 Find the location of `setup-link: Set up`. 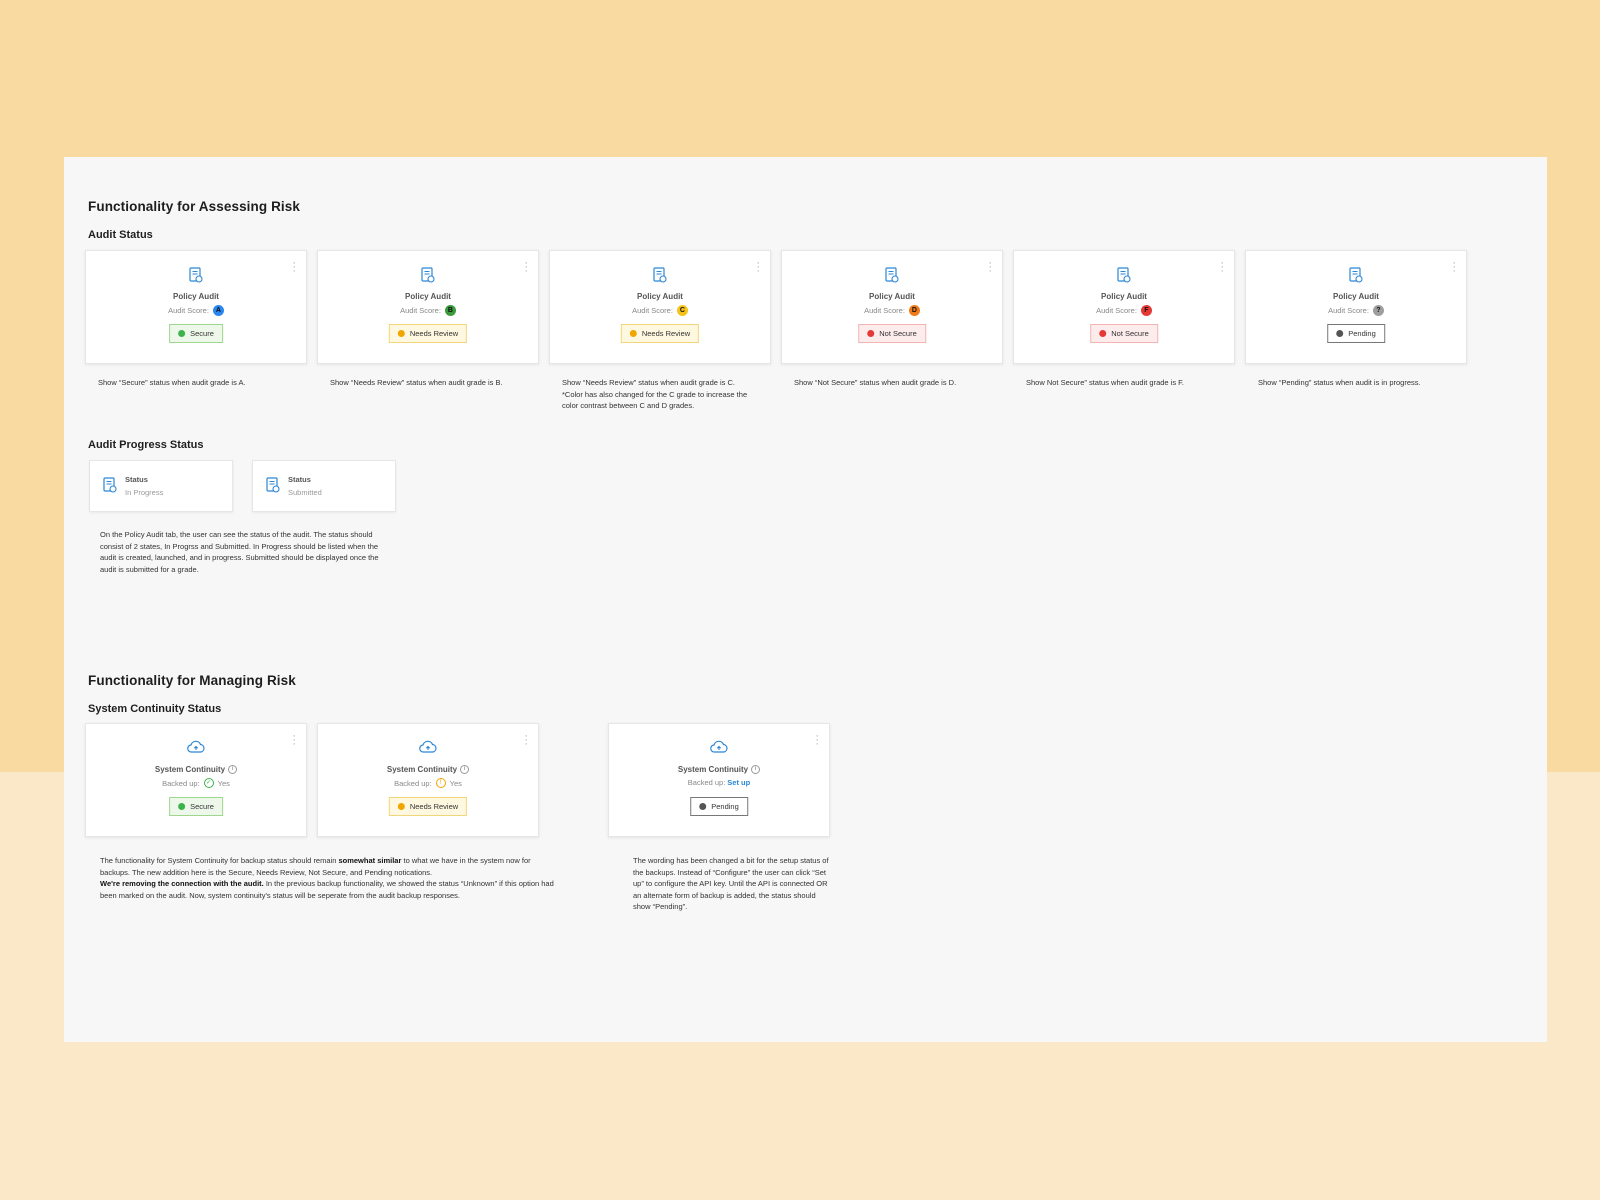

setup-link: Set up is located at coordinates (738, 782).